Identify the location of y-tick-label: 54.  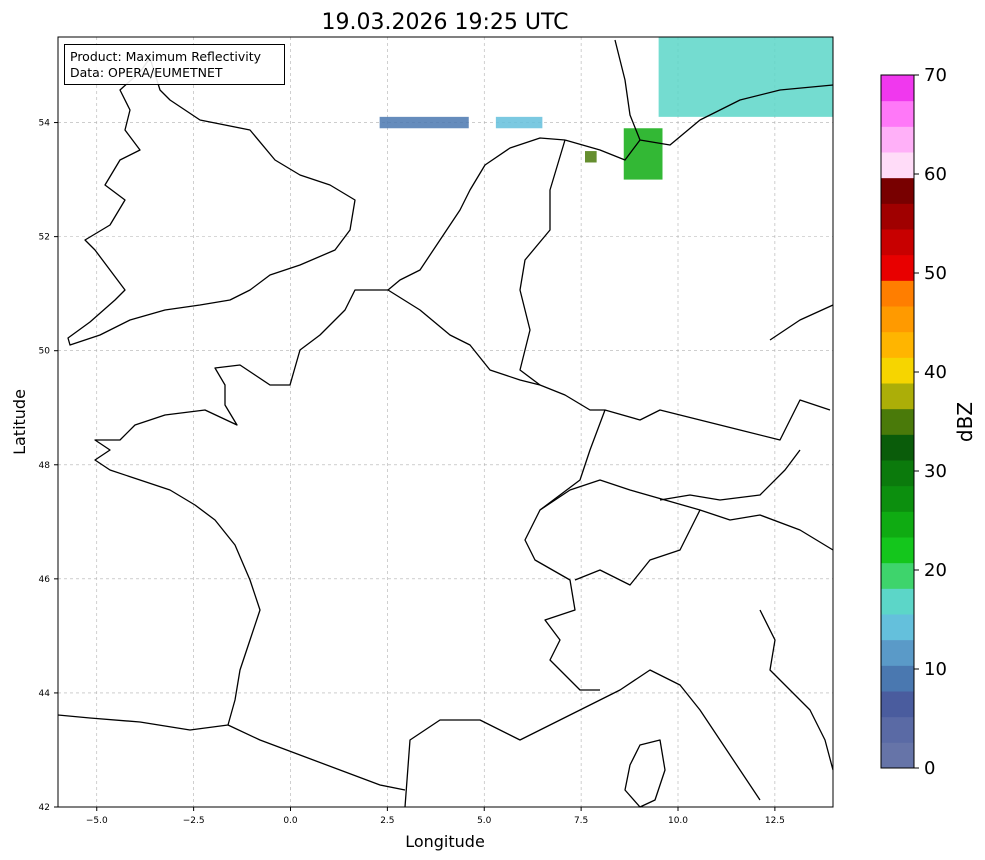
(45, 124).